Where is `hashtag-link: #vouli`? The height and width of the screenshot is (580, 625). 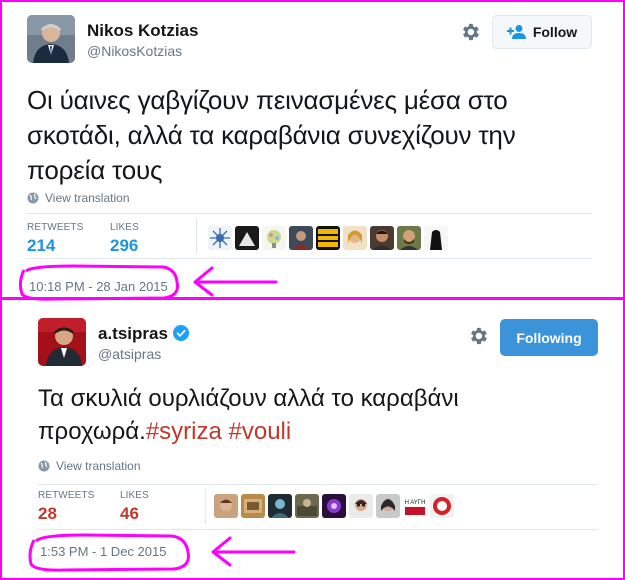 hashtag-link: #vouli is located at coordinates (260, 431).